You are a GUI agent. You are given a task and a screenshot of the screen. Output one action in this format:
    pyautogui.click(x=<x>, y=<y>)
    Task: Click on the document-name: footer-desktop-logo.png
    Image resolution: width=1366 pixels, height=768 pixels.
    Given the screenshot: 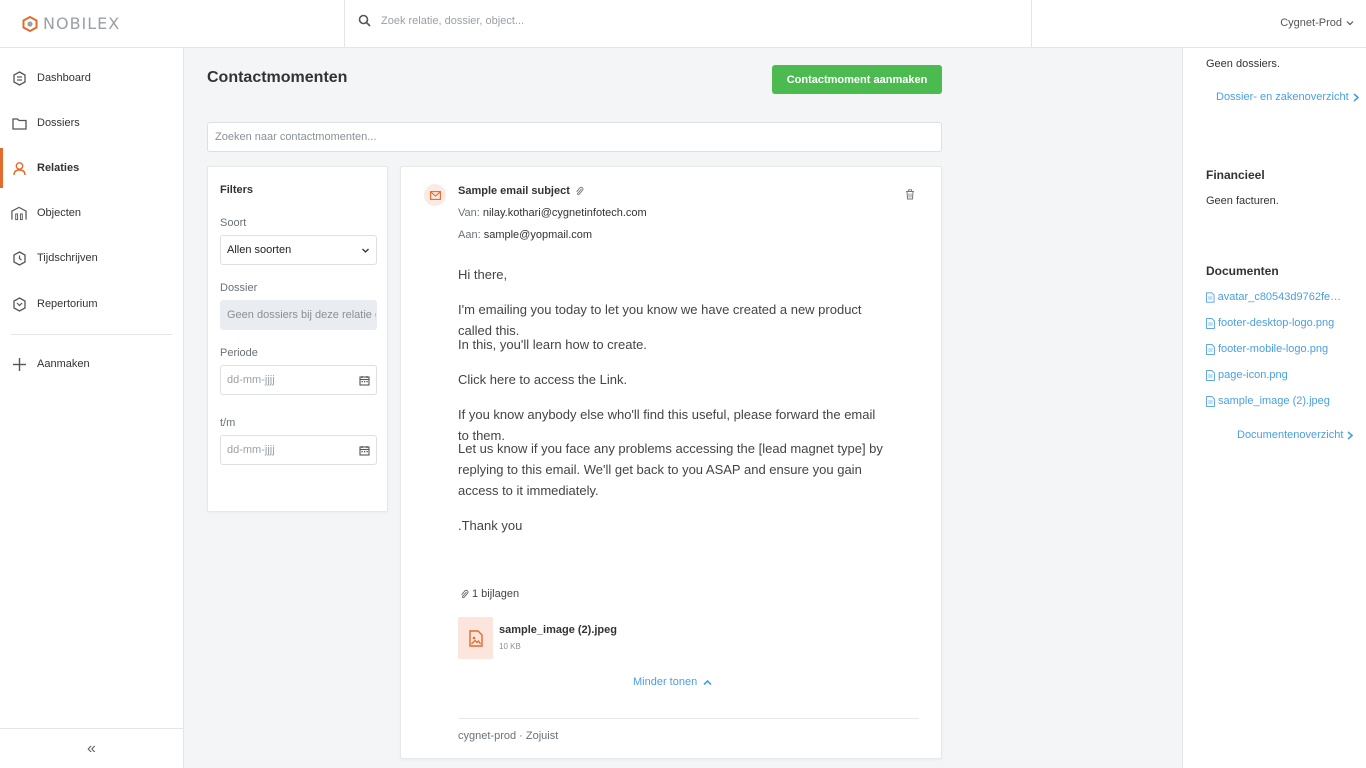 What is the action you would take?
    pyautogui.click(x=1276, y=323)
    